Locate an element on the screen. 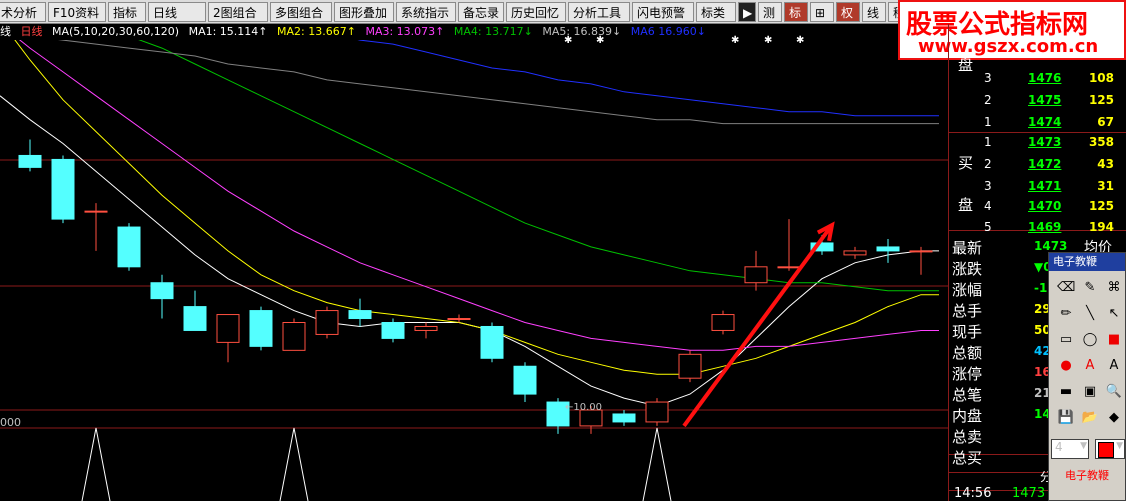  eraser-icon: ⌫ is located at coordinates (1066, 288).